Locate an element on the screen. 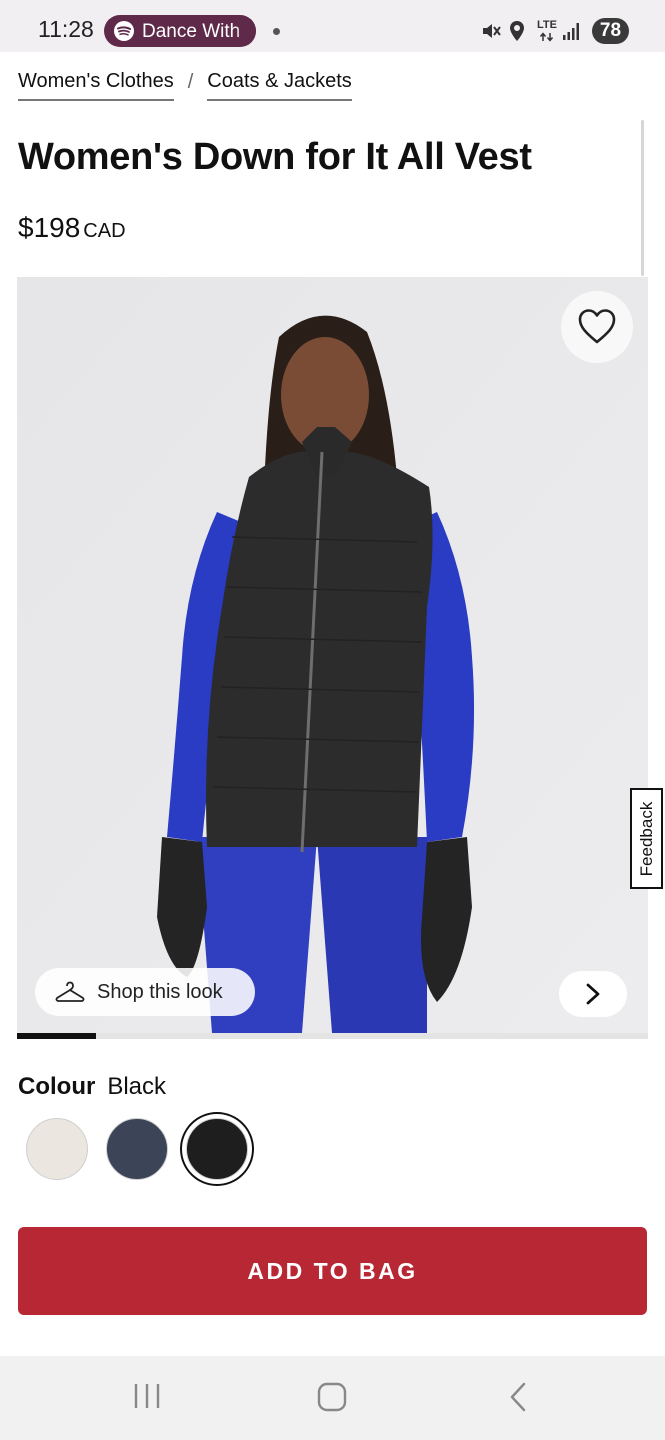 This screenshot has width=665, height=1440. scrollbar is located at coordinates (642, 198).